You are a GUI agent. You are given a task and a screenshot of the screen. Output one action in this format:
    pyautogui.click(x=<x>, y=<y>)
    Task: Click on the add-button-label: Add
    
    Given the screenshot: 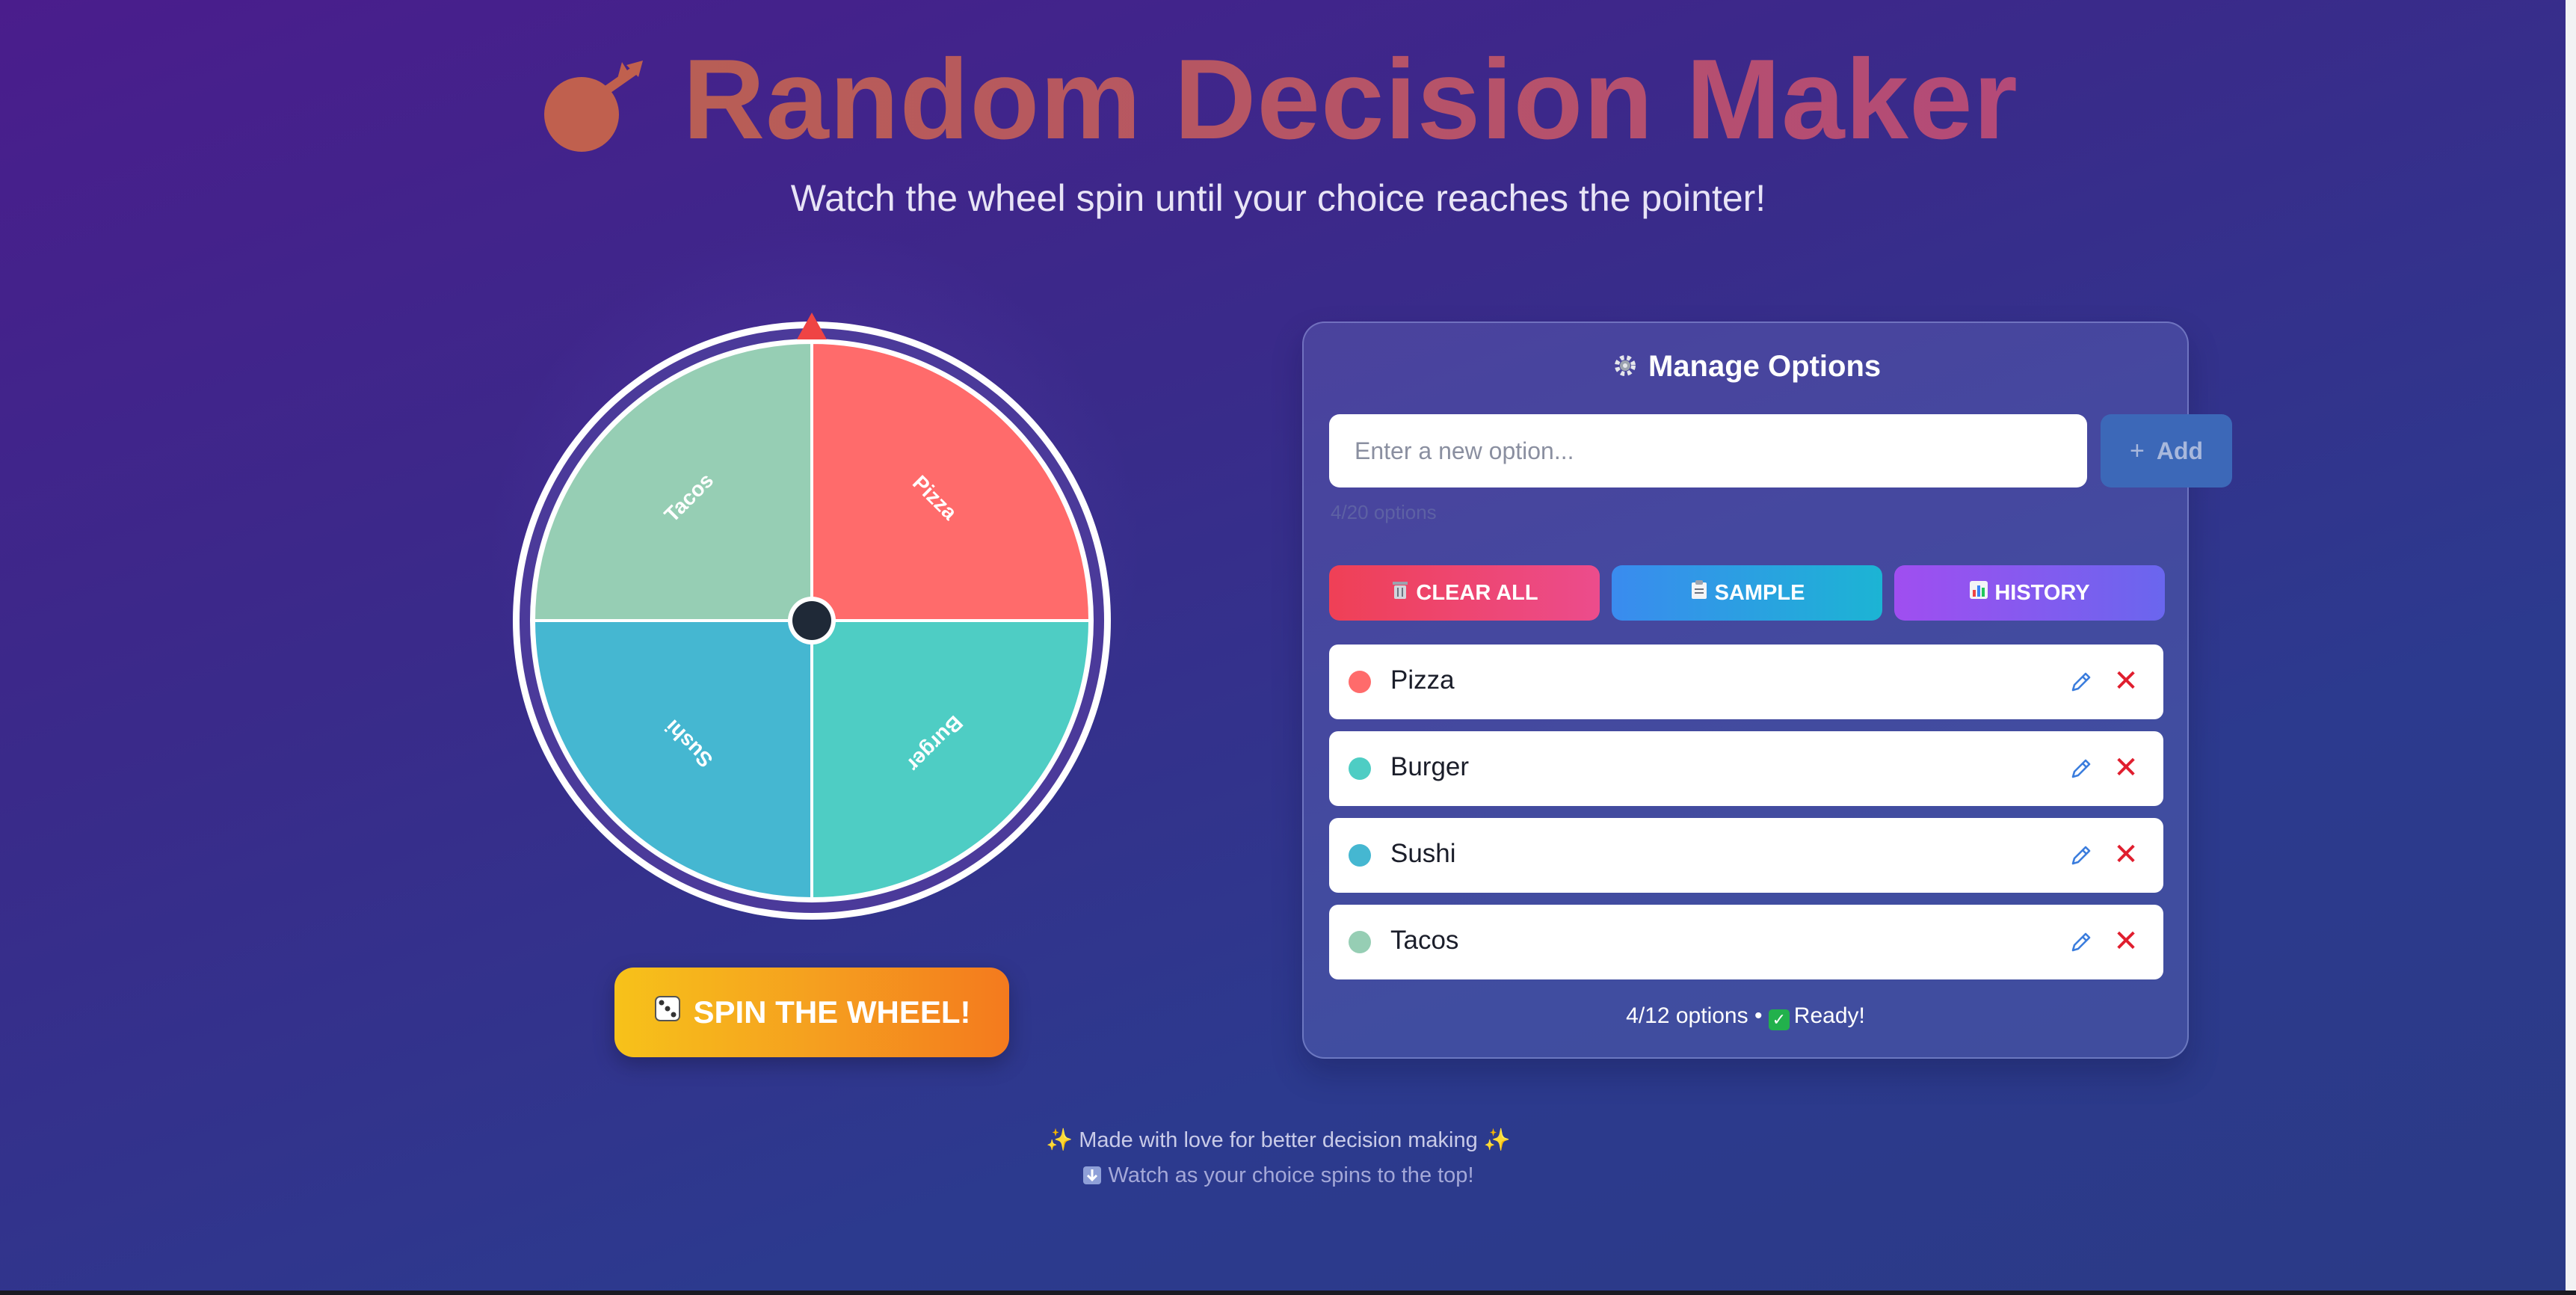 What is the action you would take?
    pyautogui.click(x=2180, y=451)
    